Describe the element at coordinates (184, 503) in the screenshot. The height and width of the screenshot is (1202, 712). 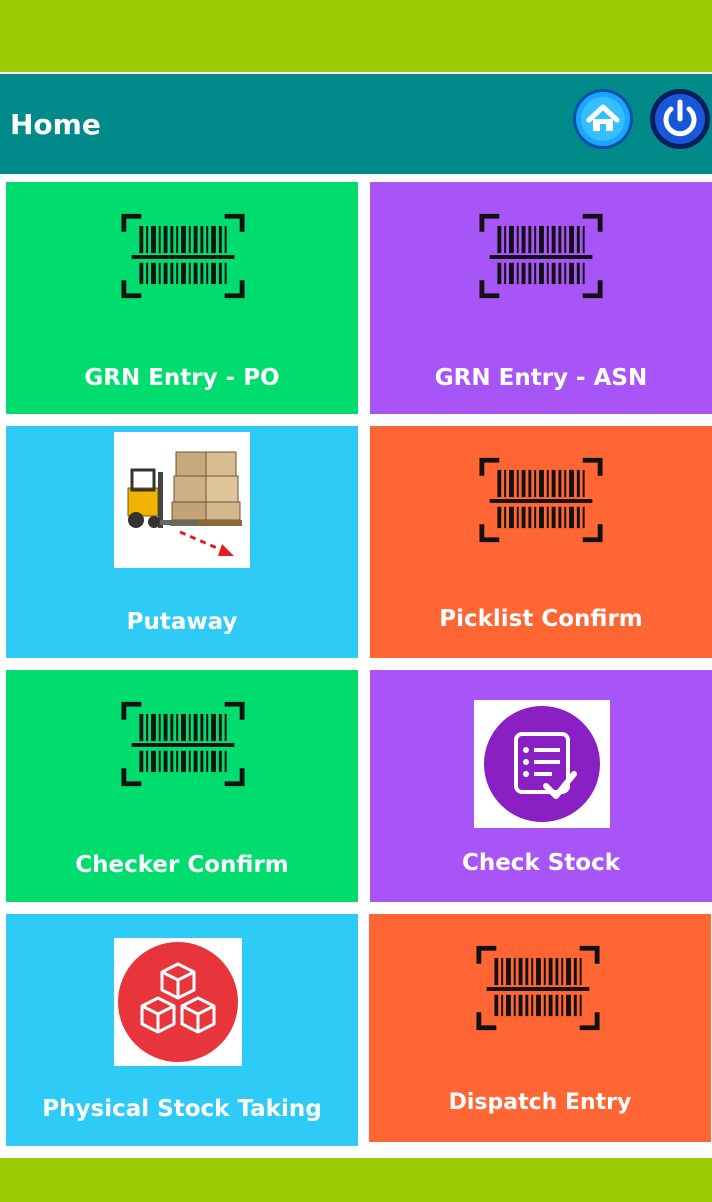
I see `forklift-pallet-icon` at that location.